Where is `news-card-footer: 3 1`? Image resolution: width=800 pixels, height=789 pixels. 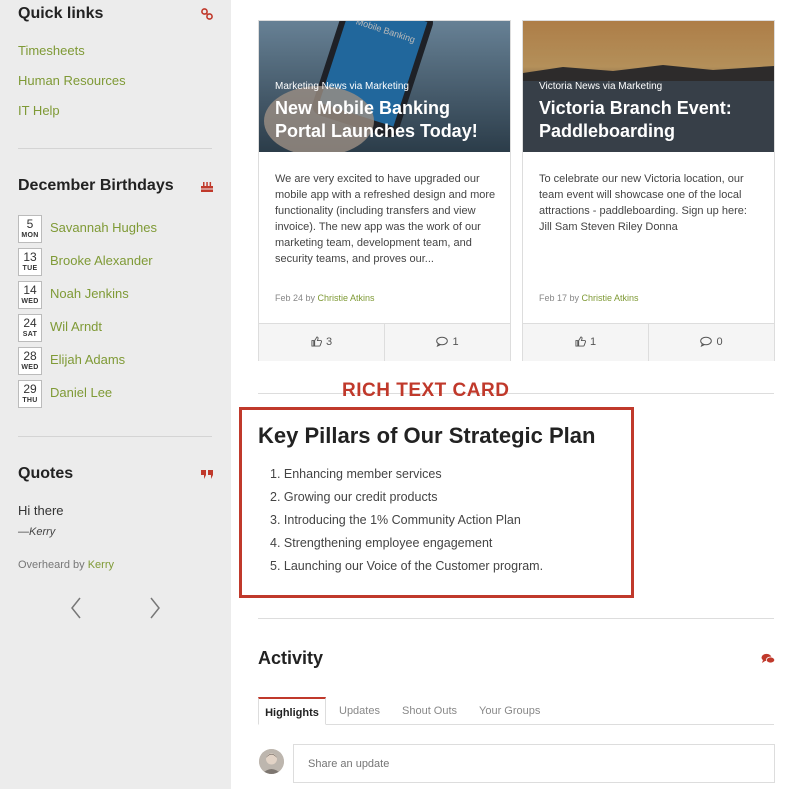 news-card-footer: 3 1 is located at coordinates (384, 342).